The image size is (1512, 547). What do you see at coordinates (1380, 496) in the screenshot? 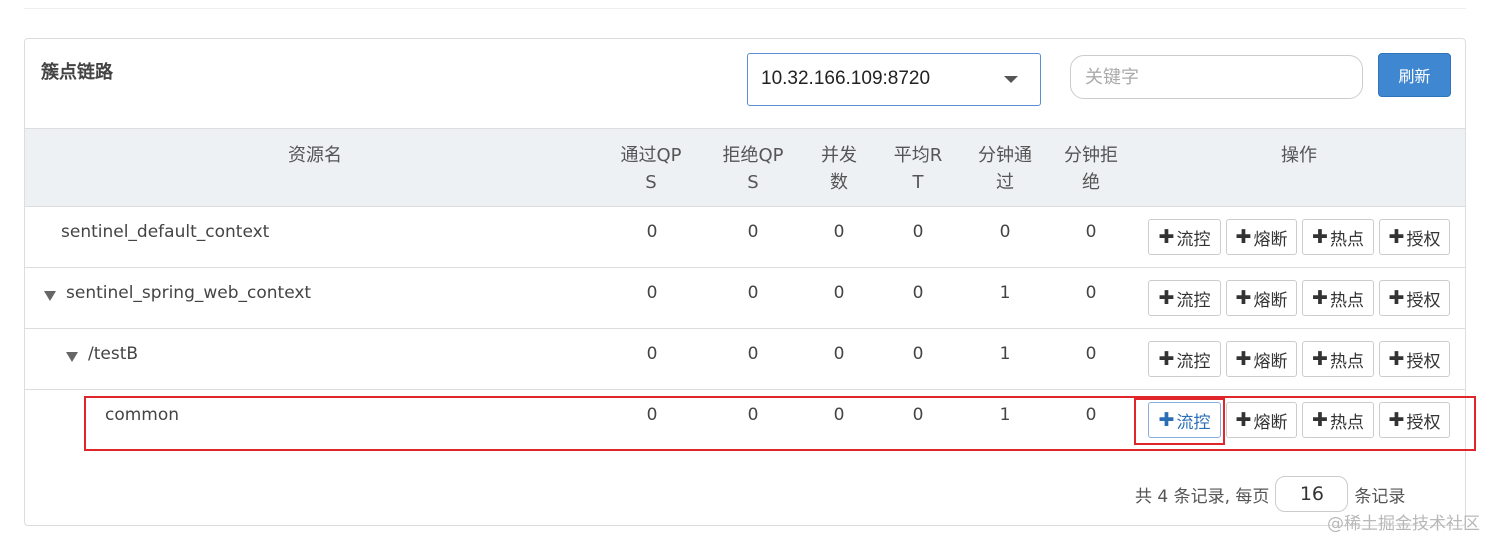
I see `pager-suffix-text: 条记录` at bounding box center [1380, 496].